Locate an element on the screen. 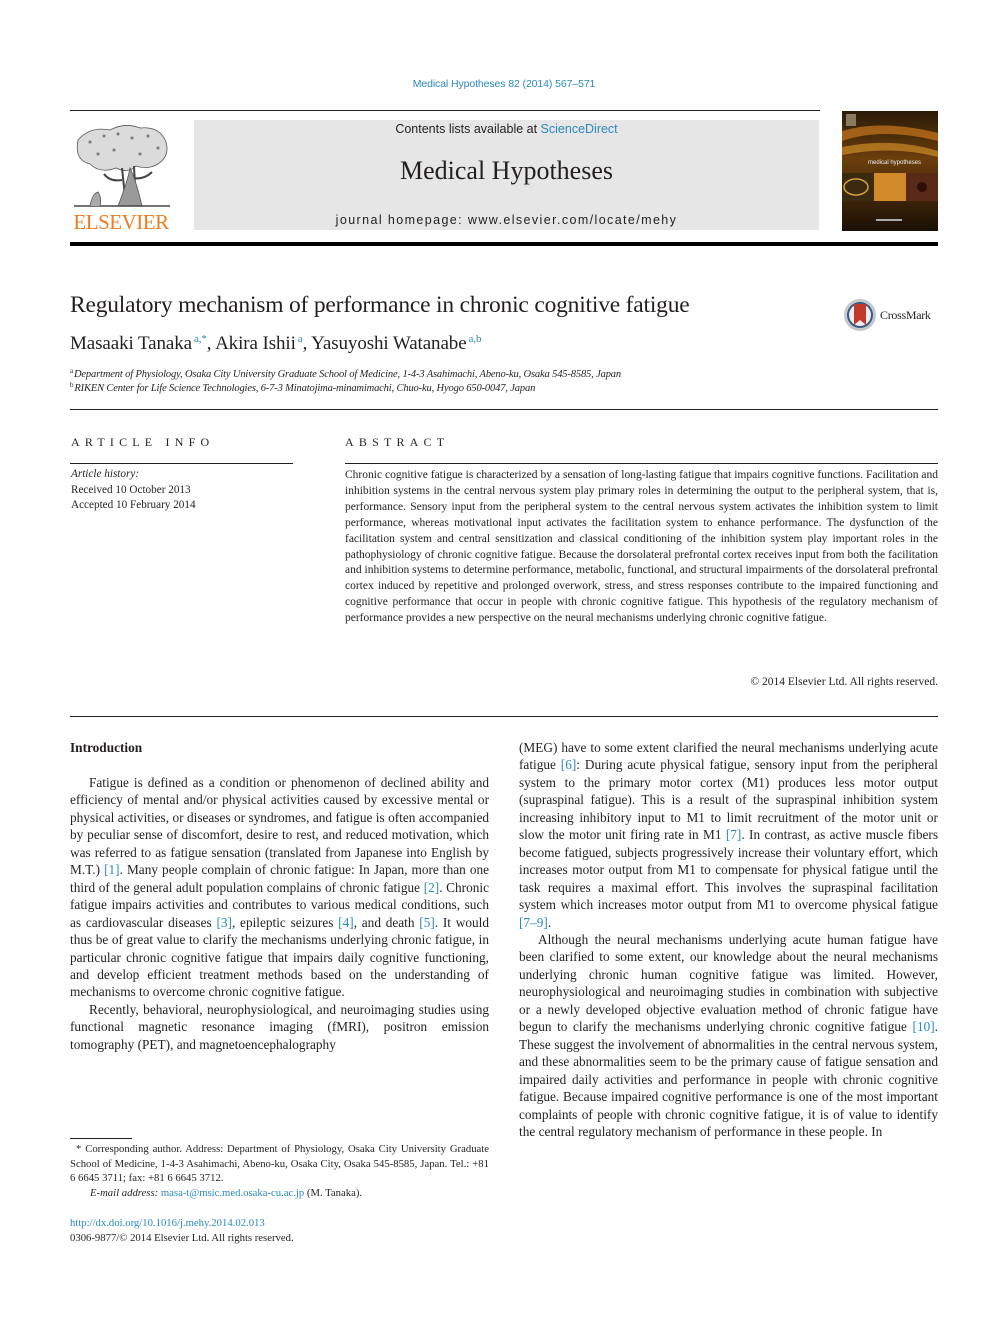 The width and height of the screenshot is (992, 1323). crossmark-badge: CrossMark is located at coordinates (887, 315).